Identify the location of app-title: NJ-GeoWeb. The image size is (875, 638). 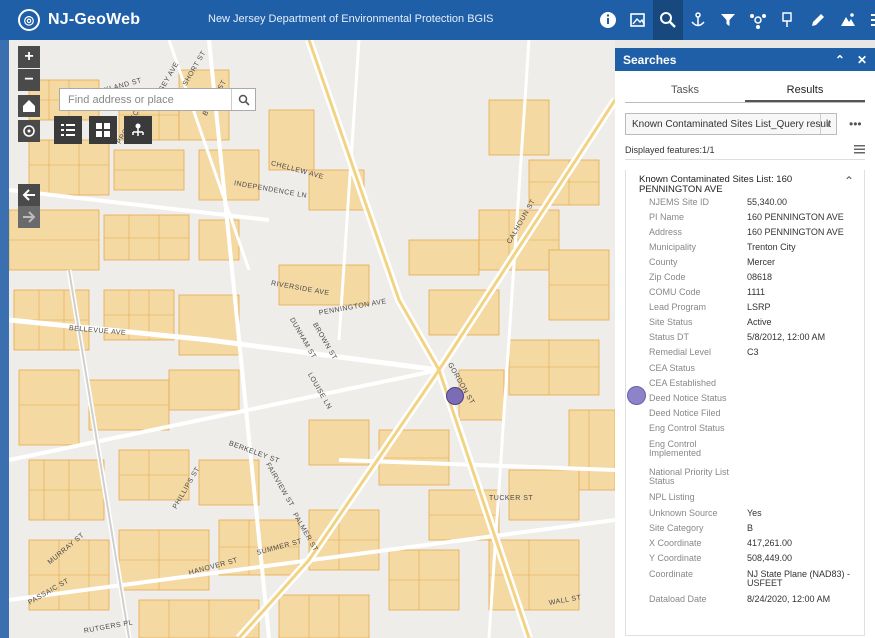
(94, 19).